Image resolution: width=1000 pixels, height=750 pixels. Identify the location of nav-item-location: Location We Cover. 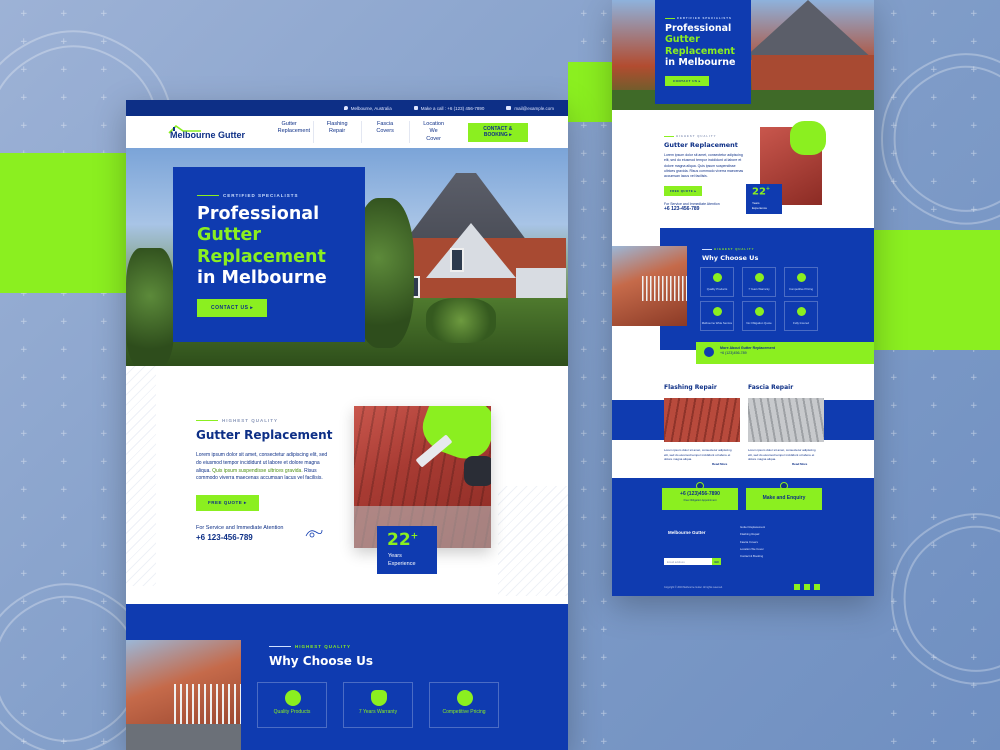
(434, 131).